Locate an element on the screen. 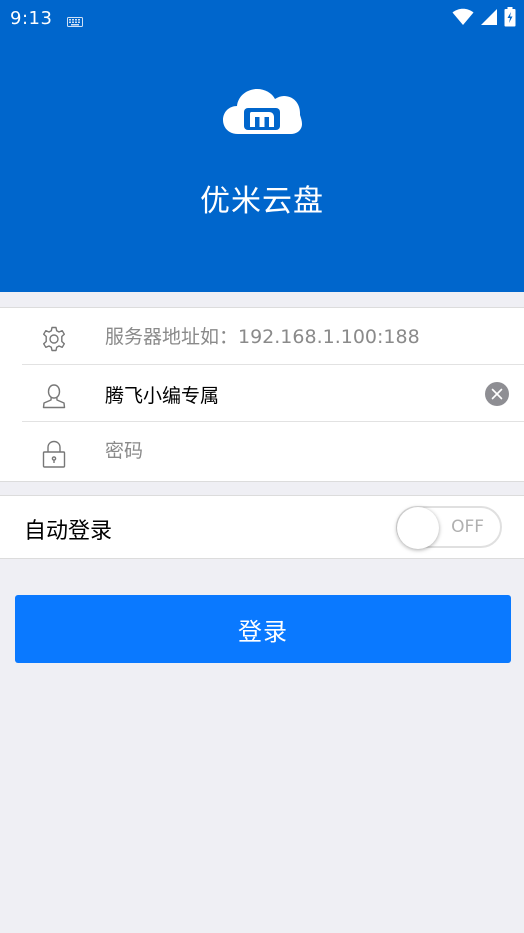  password-input is located at coordinates (290, 451).